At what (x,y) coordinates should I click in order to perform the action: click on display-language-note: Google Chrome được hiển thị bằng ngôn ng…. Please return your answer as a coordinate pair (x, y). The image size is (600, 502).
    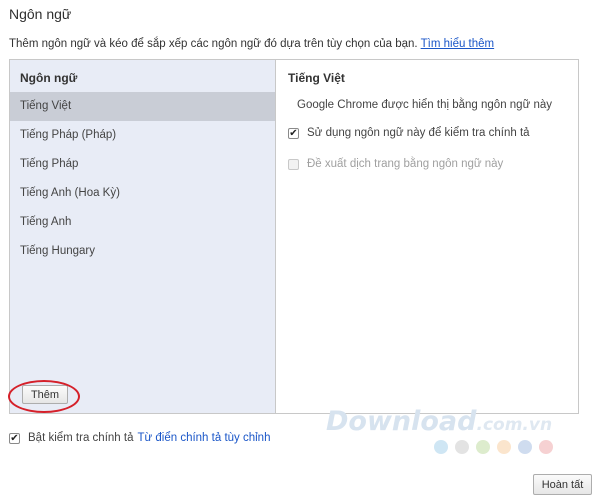
    Looking at the image, I should click on (425, 105).